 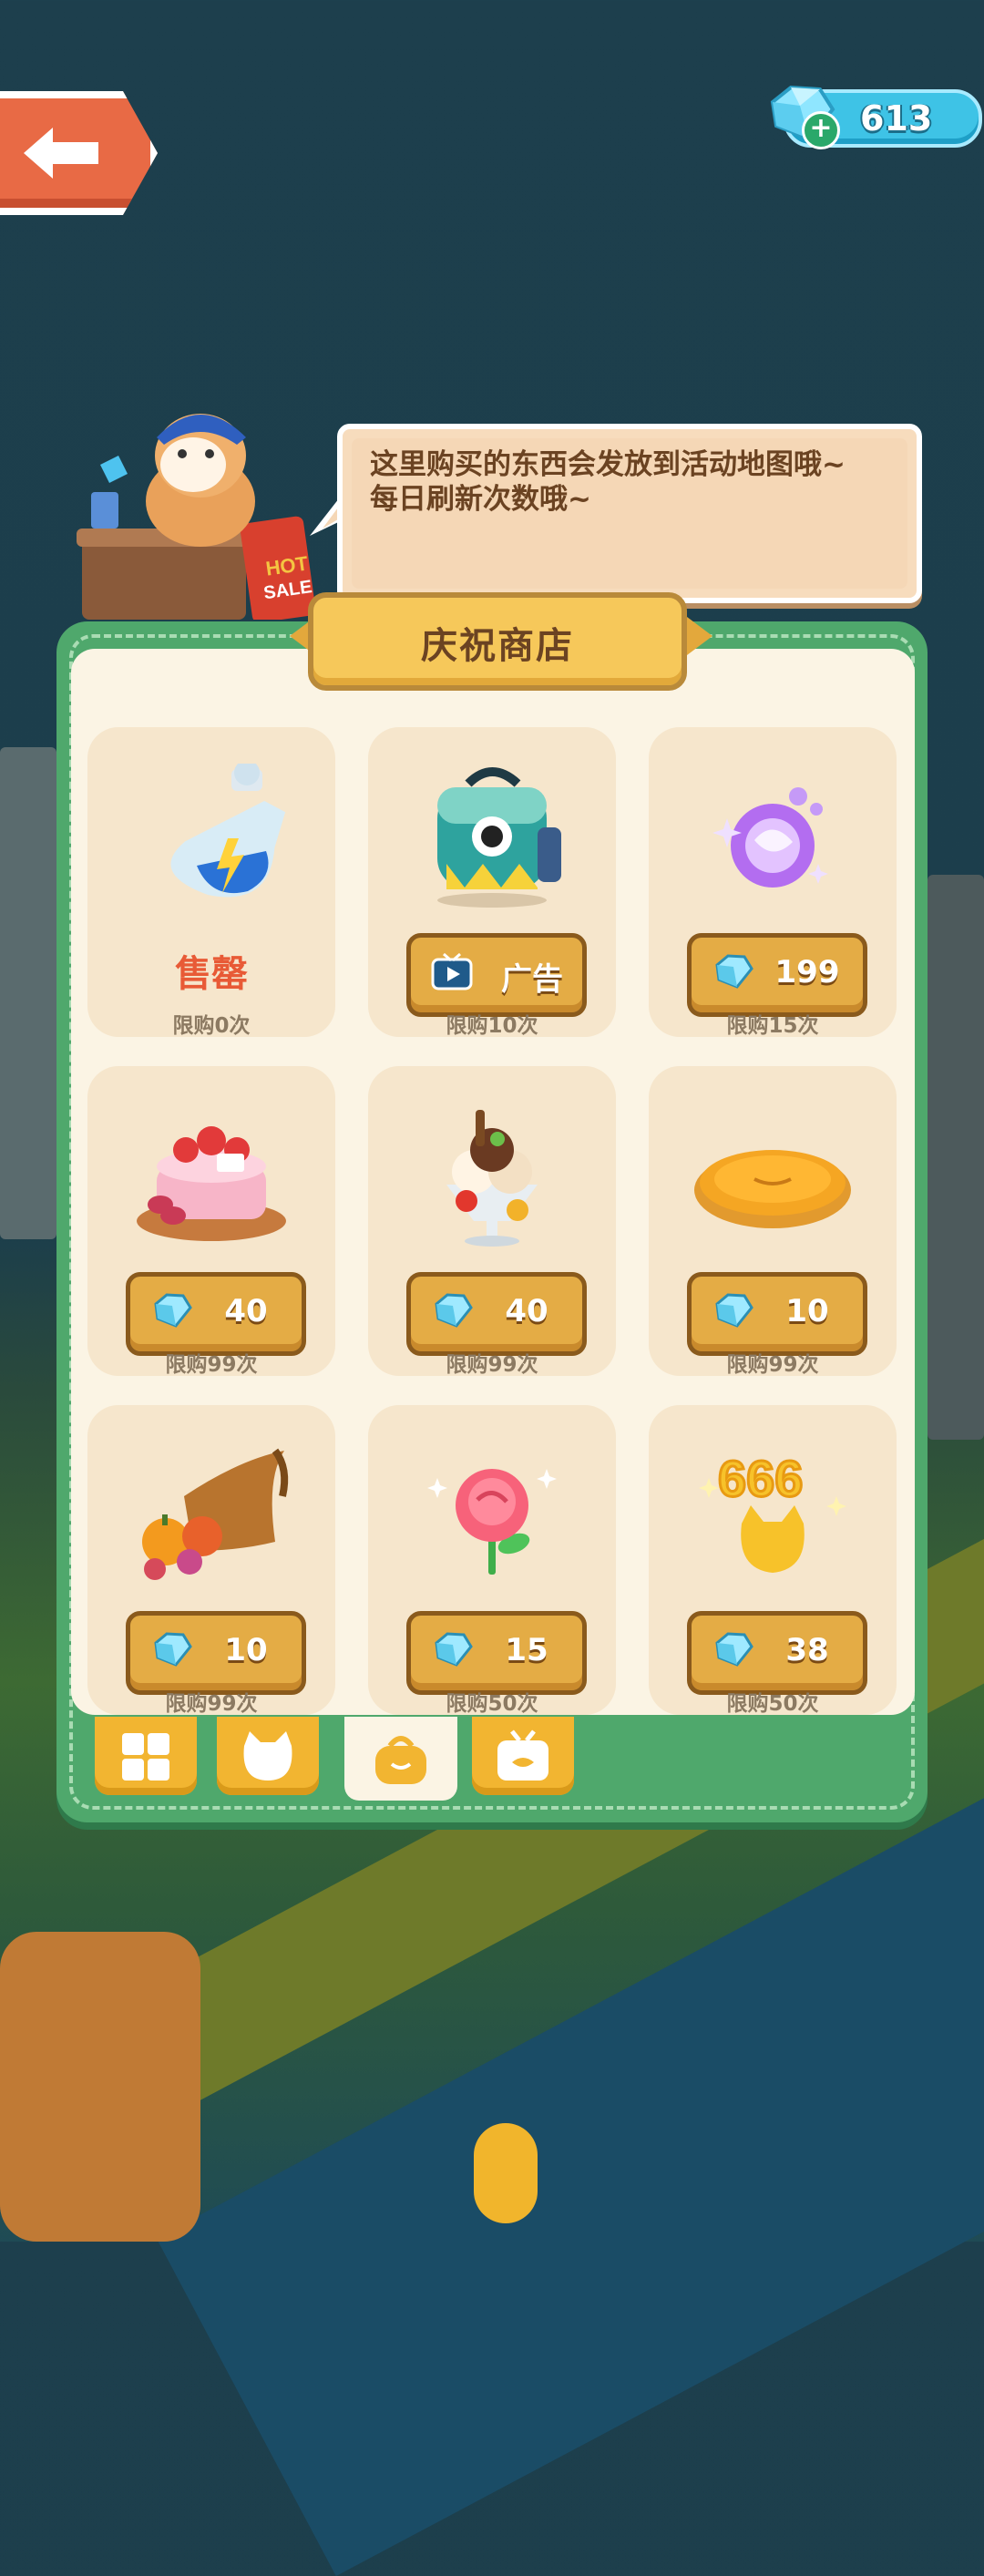 I want to click on 666-cat-badge-icon: 666, so click(x=773, y=1511).